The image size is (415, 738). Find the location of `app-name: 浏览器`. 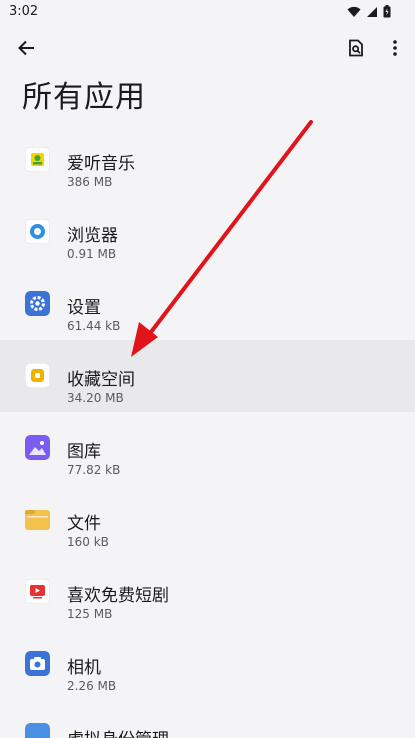

app-name: 浏览器 is located at coordinates (92, 236).